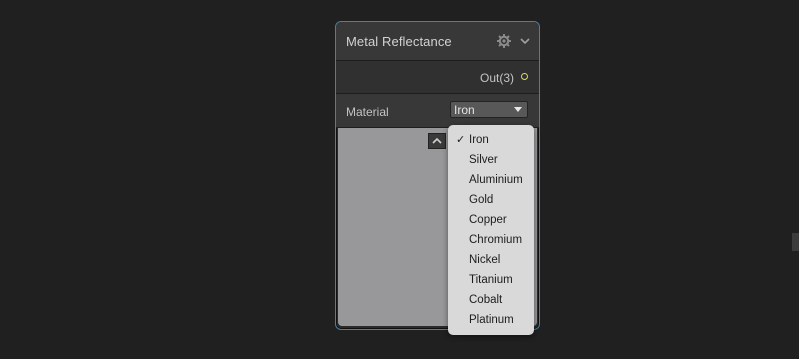  Describe the element at coordinates (367, 112) in the screenshot. I see `material-label: Material` at that location.